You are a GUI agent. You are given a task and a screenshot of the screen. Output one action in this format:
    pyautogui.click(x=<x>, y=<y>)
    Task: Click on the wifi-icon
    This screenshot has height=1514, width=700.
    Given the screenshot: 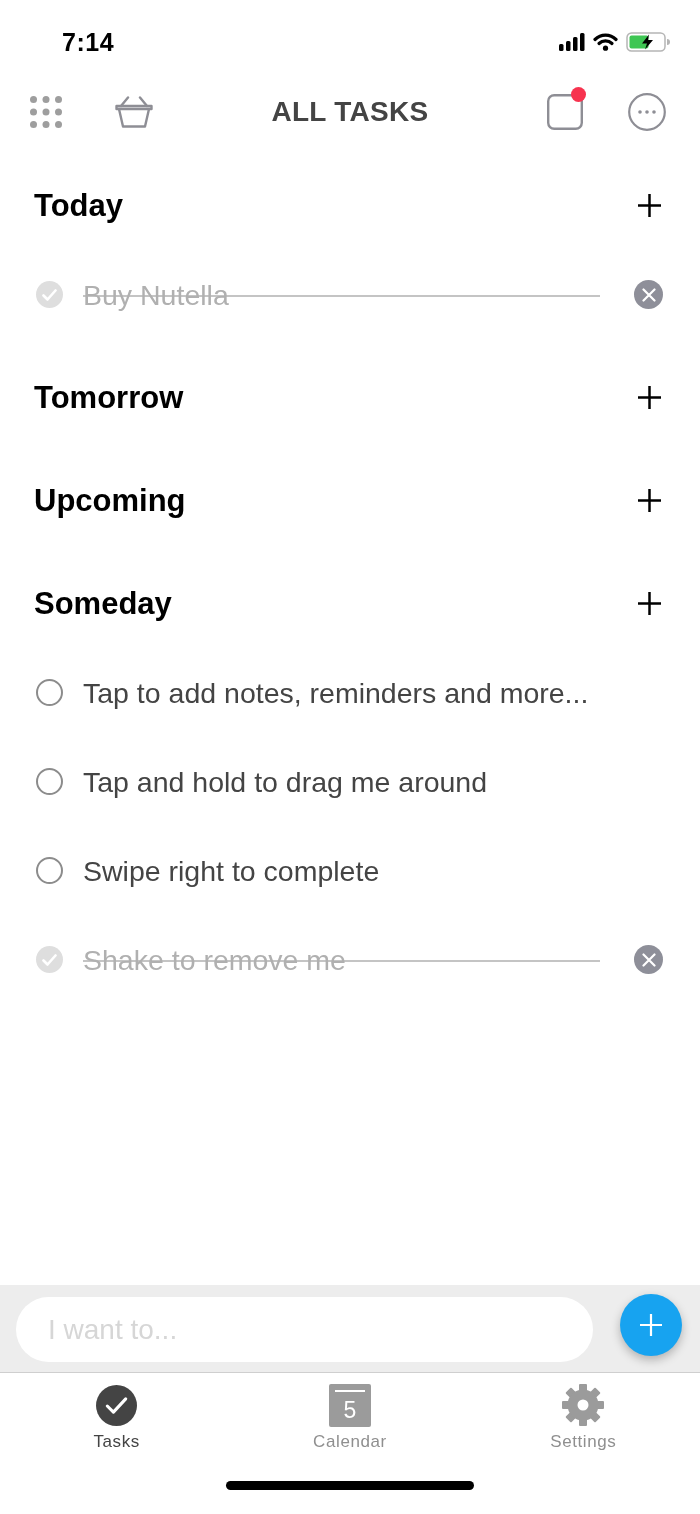 What is the action you would take?
    pyautogui.click(x=605, y=42)
    